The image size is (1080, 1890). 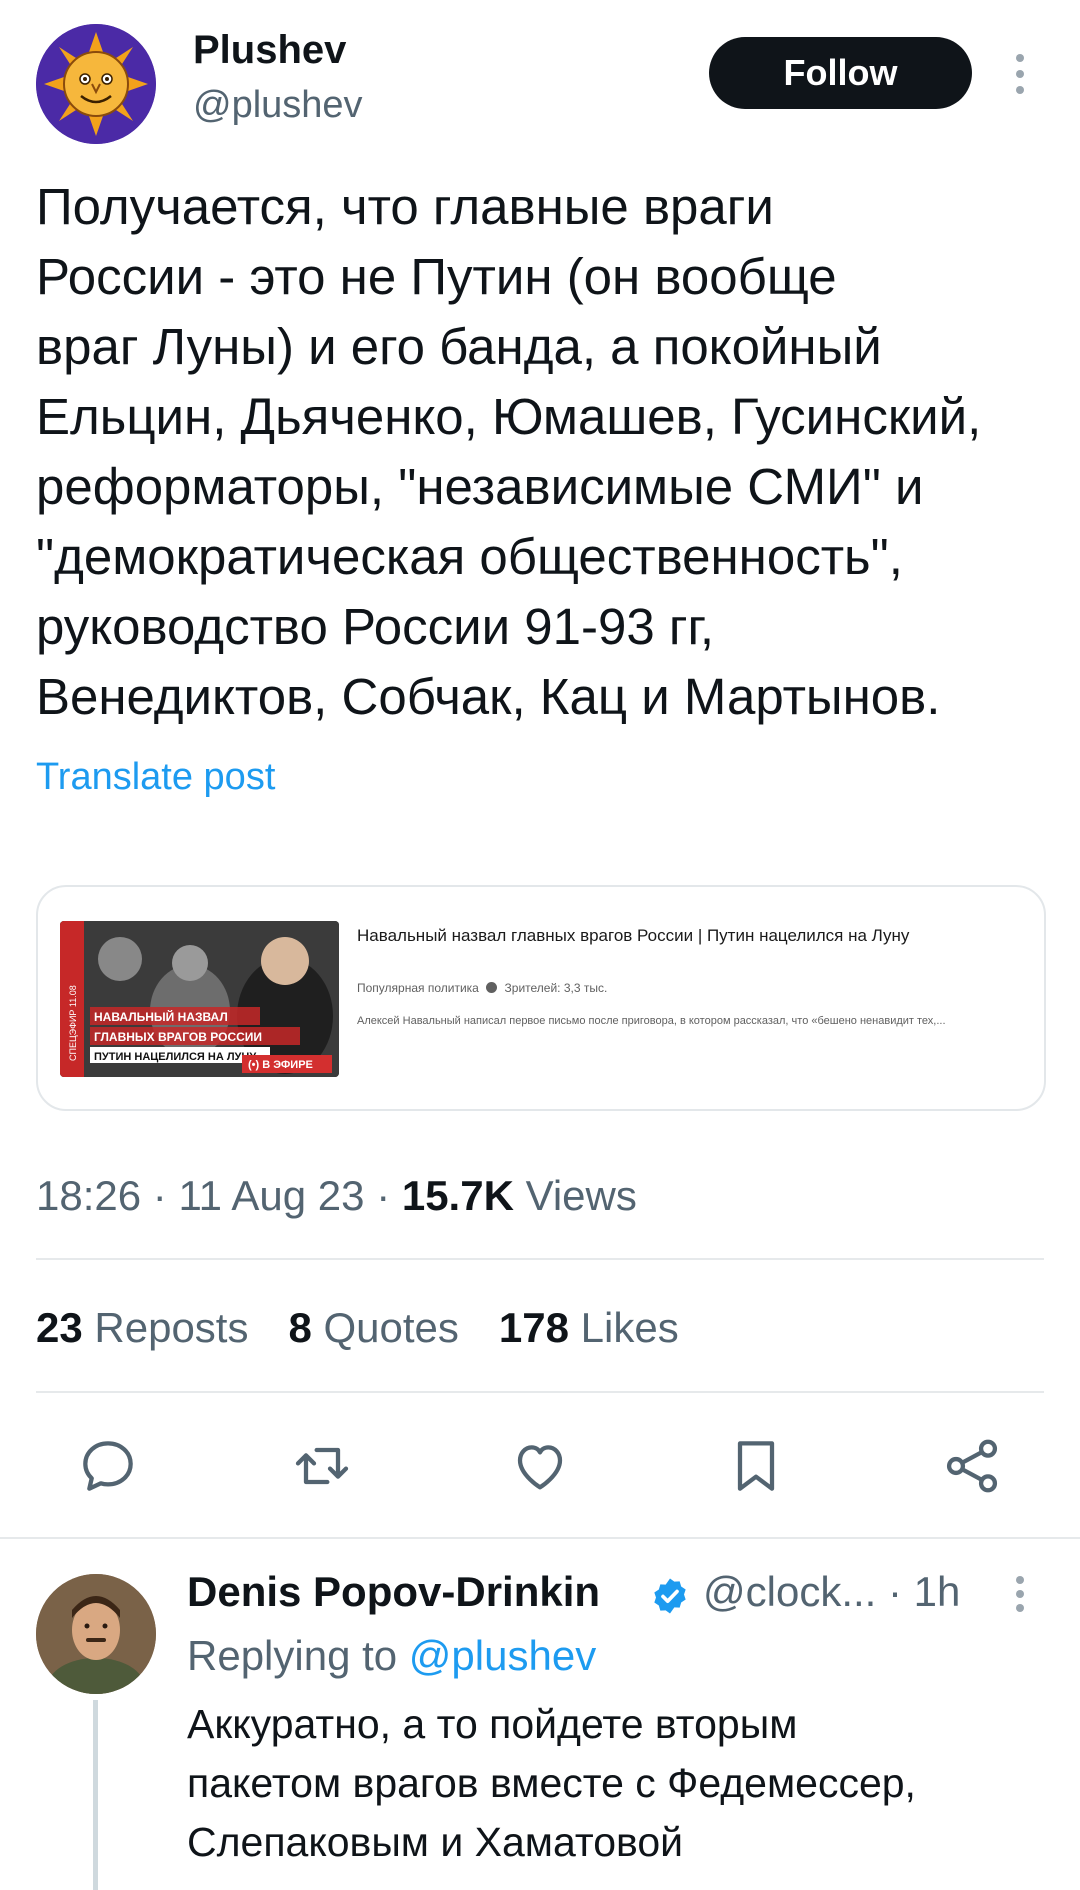 I want to click on reposts-stat: 23 Reposts, so click(x=142, y=1328).